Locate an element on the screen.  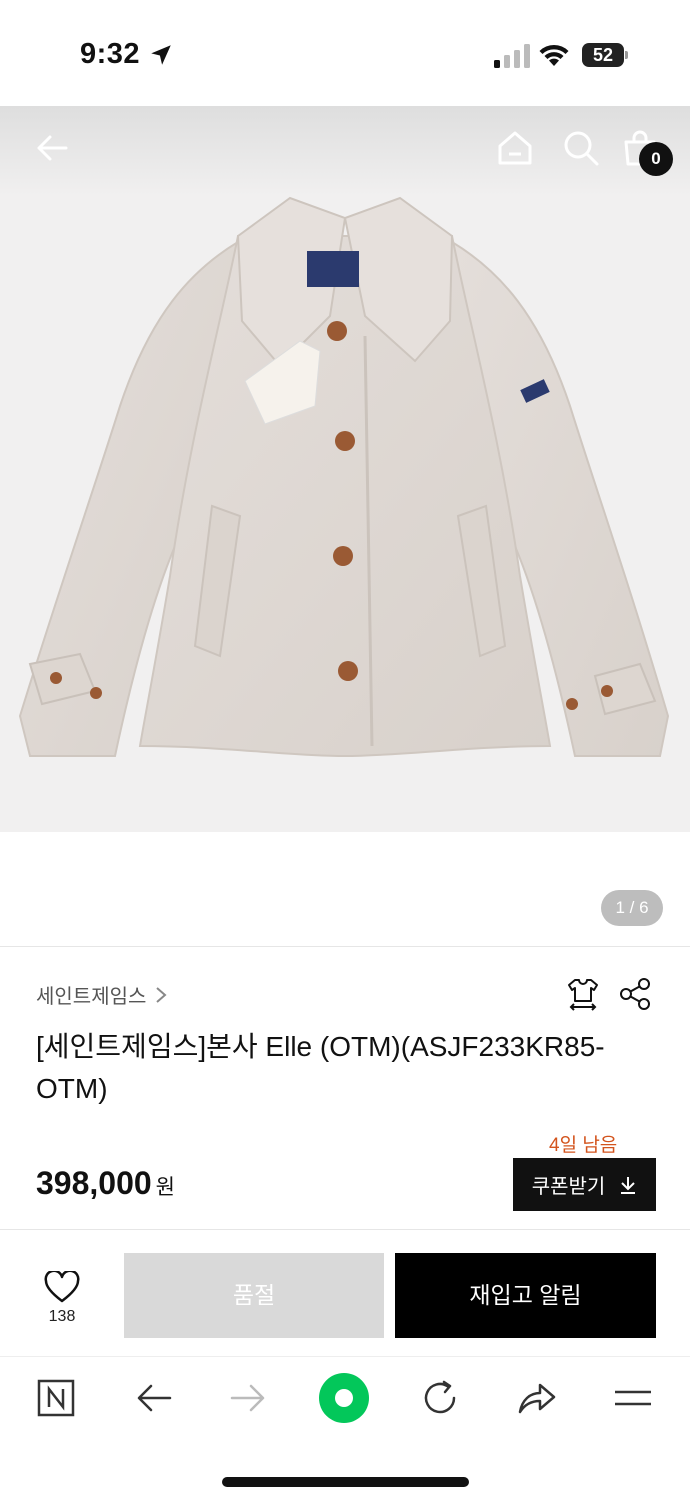
forward-icon is located at coordinates (247, 1398).